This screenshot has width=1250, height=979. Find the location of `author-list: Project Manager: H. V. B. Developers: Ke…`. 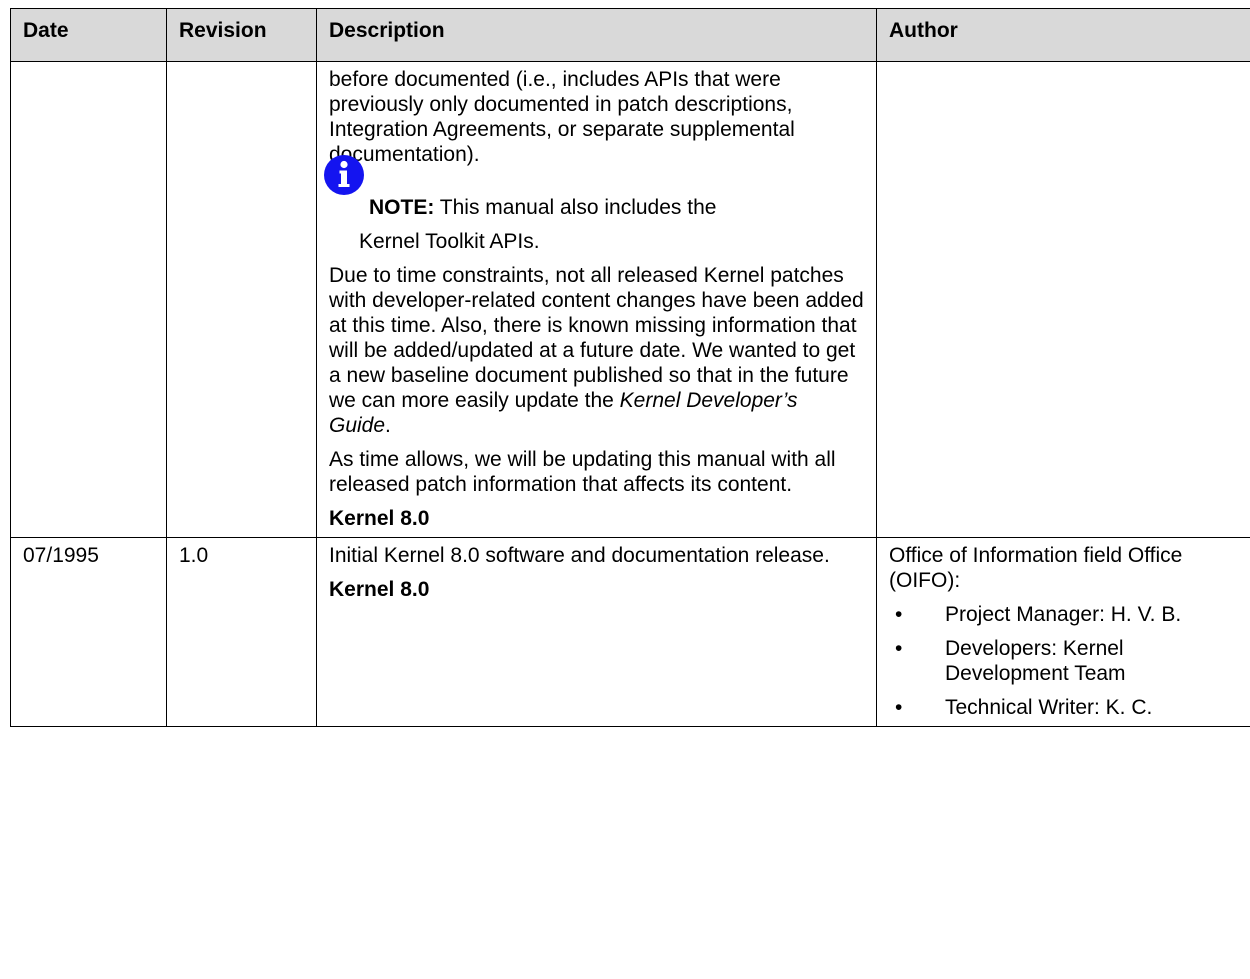

author-list: Project Manager: H. V. B. Developers: Ke… is located at coordinates (1063, 661).